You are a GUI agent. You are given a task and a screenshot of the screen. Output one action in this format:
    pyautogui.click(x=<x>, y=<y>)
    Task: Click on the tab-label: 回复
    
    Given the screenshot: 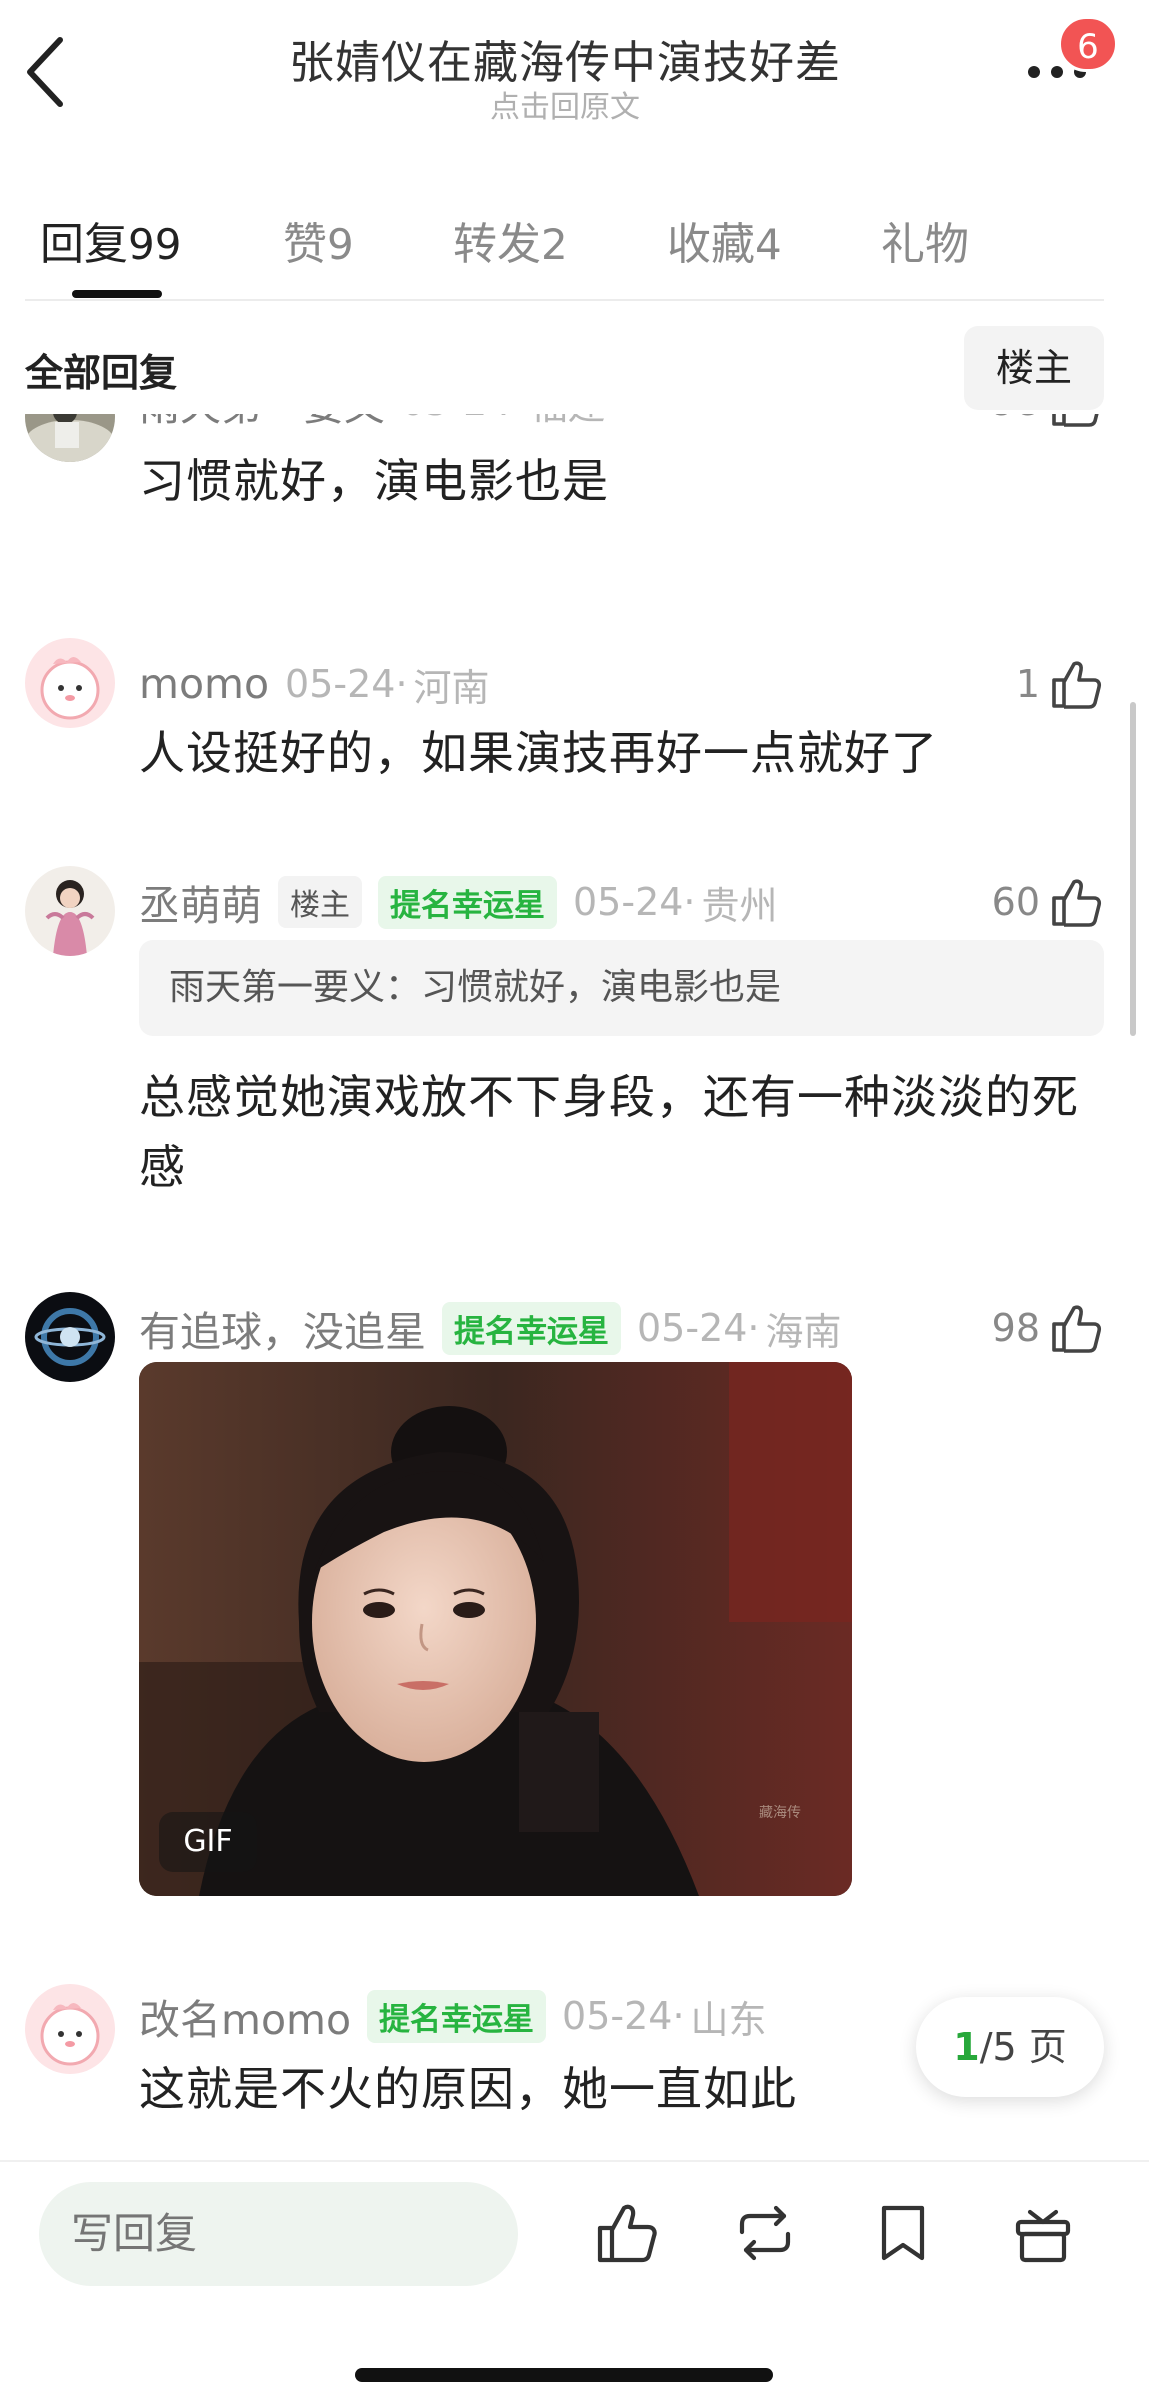 What is the action you would take?
    pyautogui.click(x=84, y=244)
    